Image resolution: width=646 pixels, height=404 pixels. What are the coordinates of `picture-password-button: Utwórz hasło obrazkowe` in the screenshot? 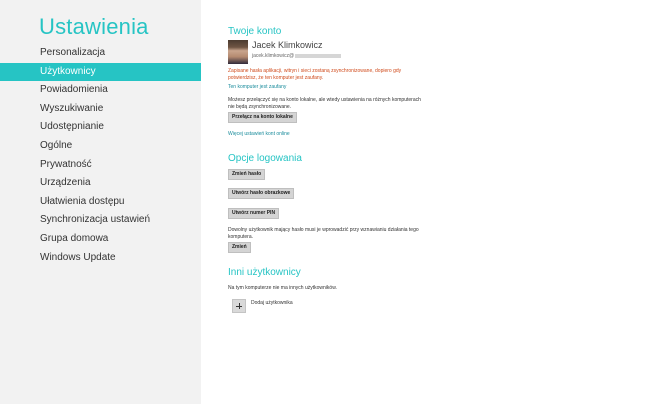 It's located at (261, 193).